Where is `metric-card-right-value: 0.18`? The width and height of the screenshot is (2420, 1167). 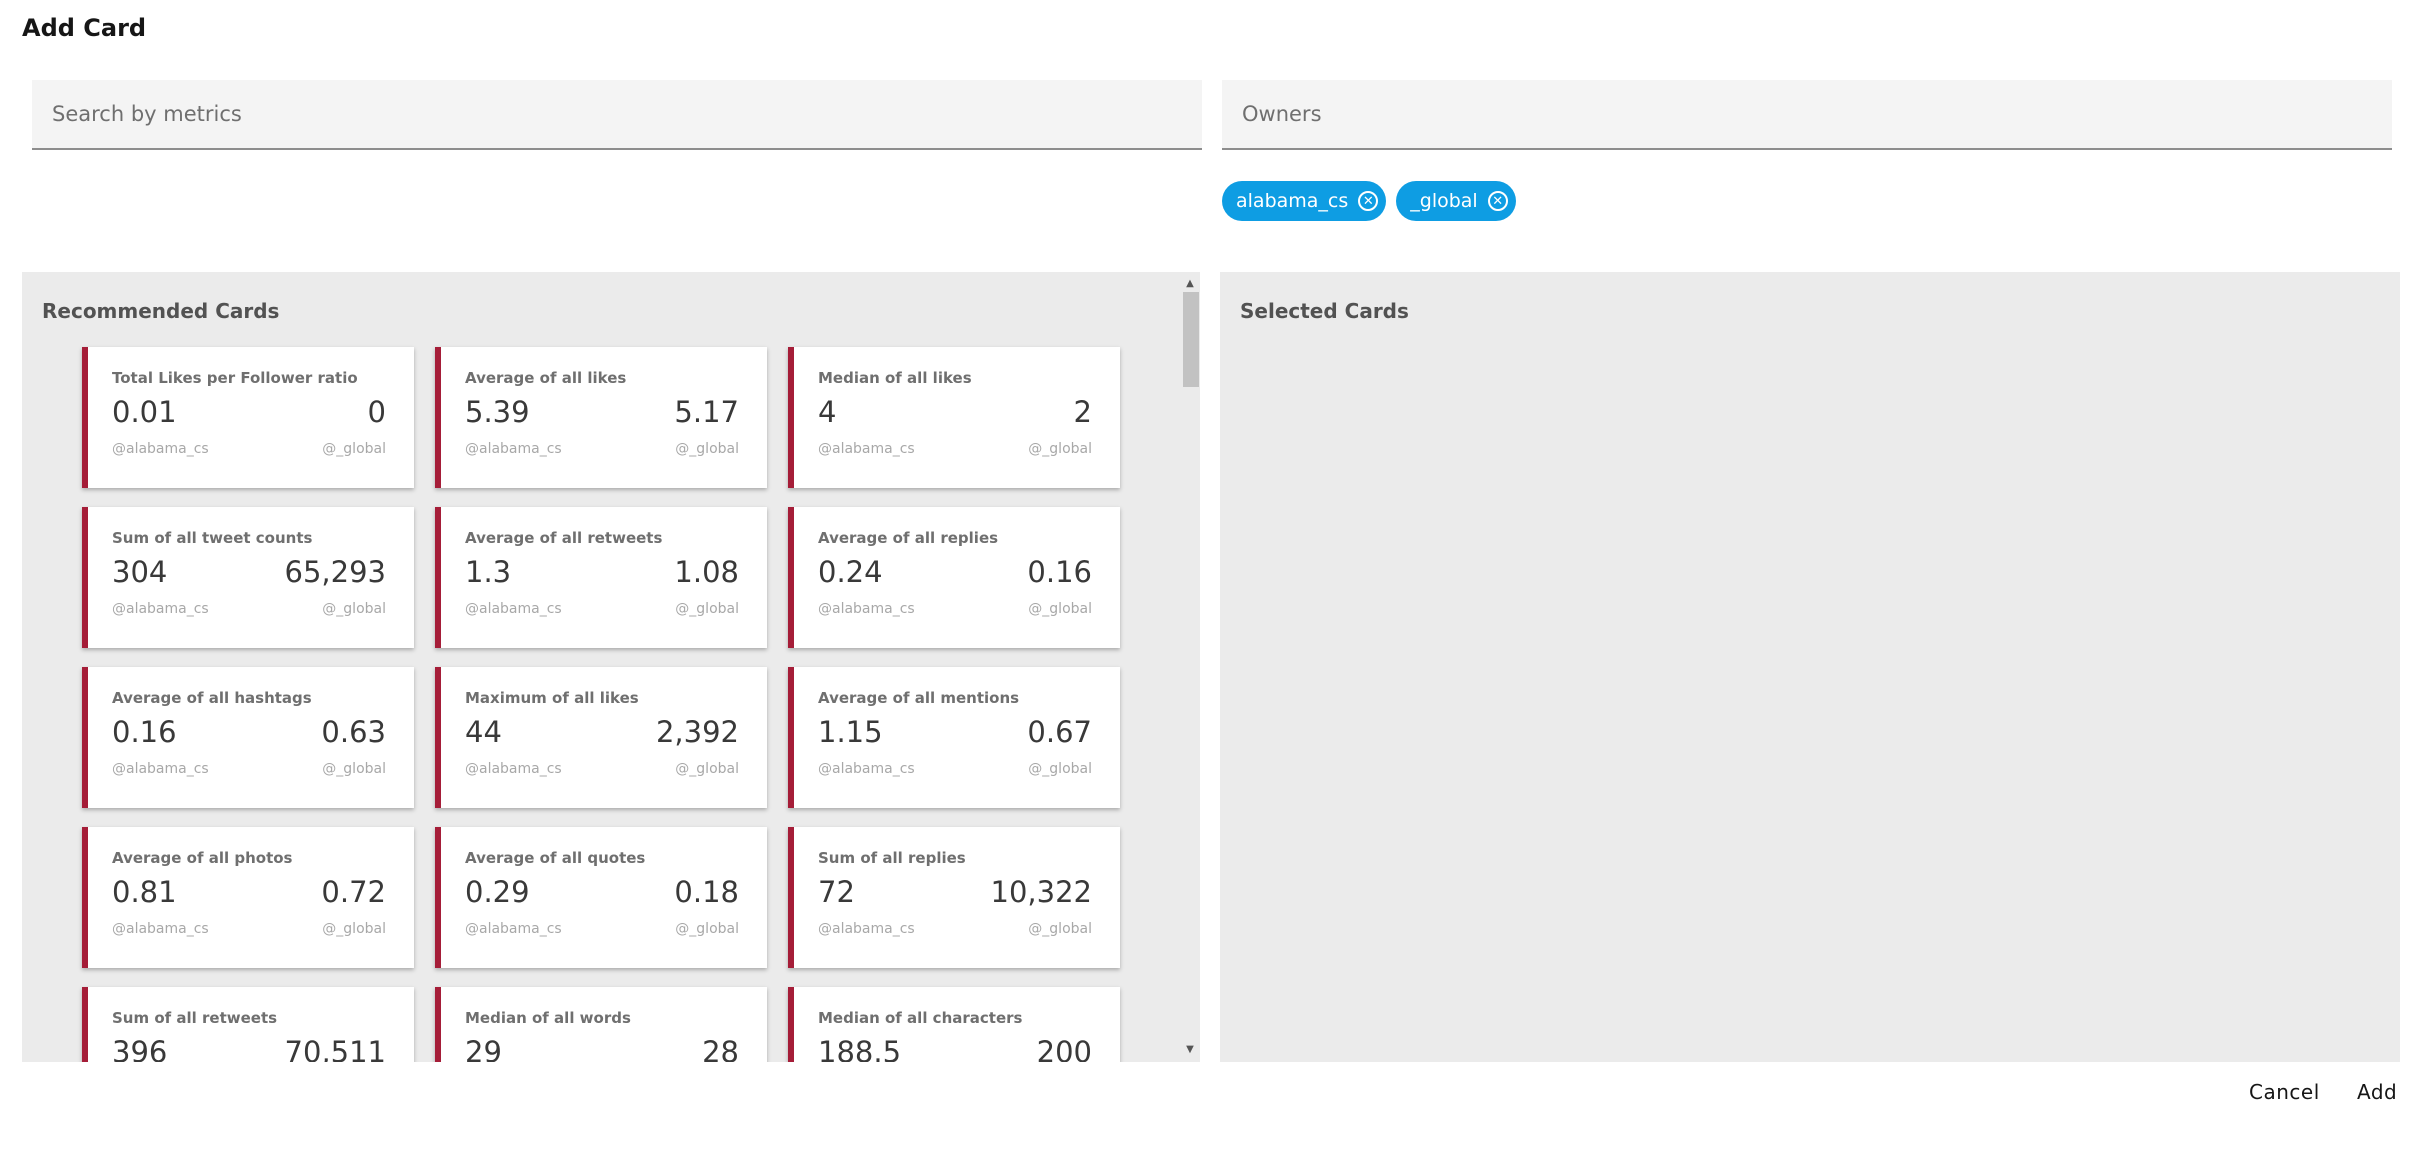
metric-card-right-value: 0.18 is located at coordinates (706, 892).